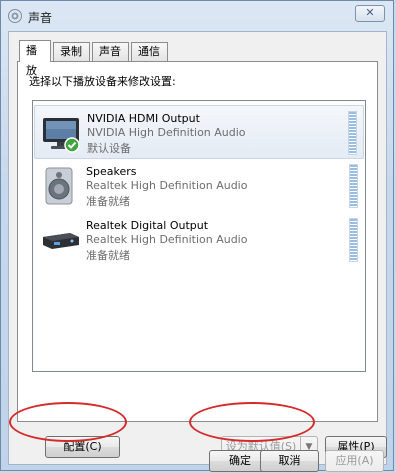 The width and height of the screenshot is (396, 473). I want to click on tab-label: 通信, so click(149, 51).